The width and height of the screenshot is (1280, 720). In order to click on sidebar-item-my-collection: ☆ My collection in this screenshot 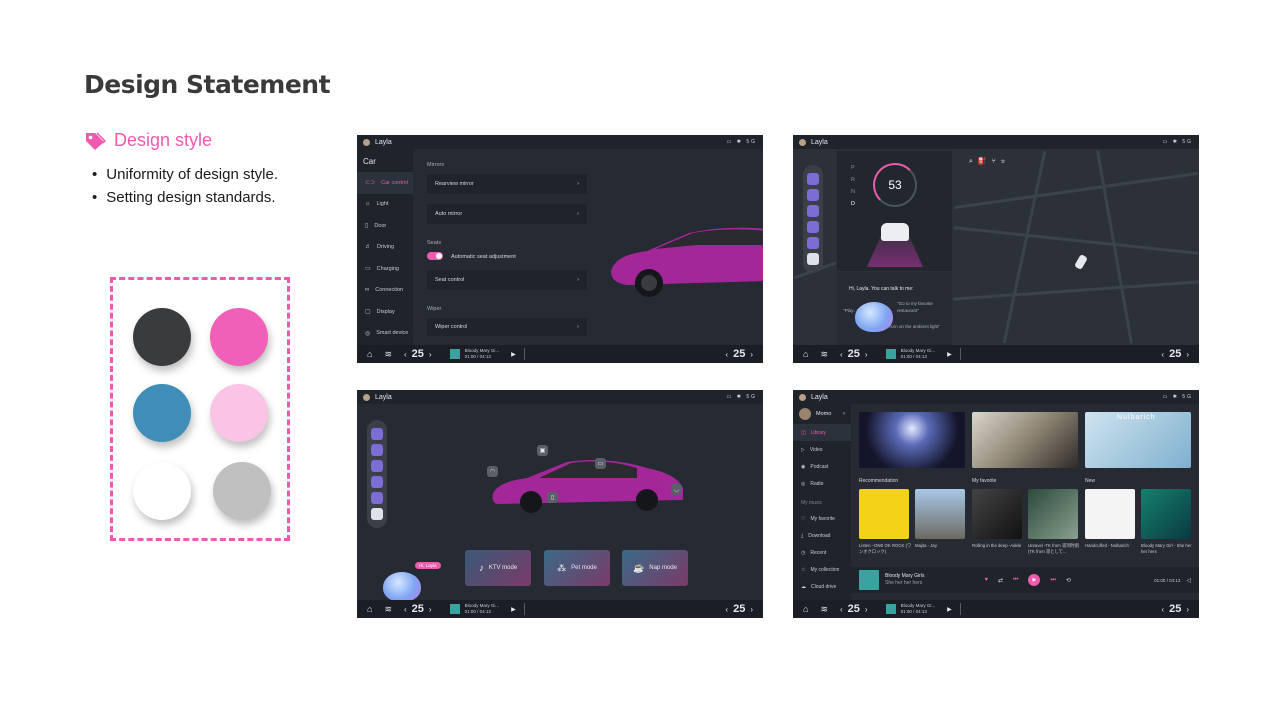, I will do `click(822, 569)`.